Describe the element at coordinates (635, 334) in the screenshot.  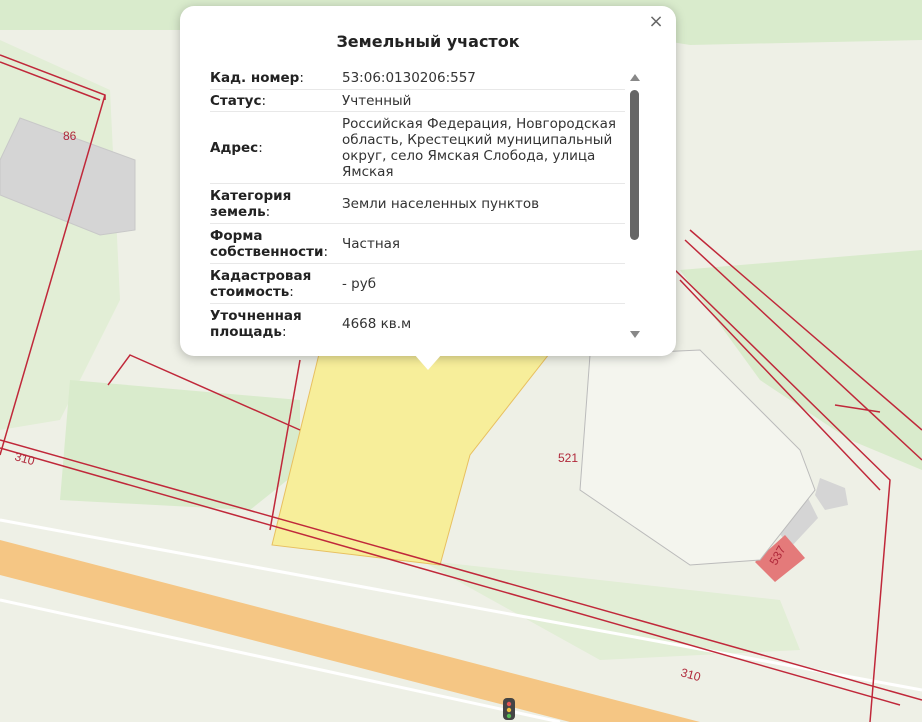
I see `scroll-down-arrow-icon` at that location.